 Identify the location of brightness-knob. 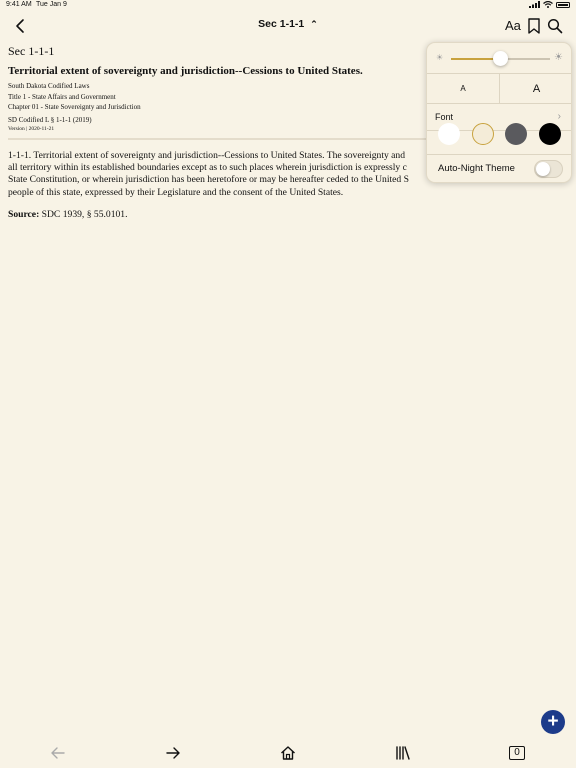
(500, 58).